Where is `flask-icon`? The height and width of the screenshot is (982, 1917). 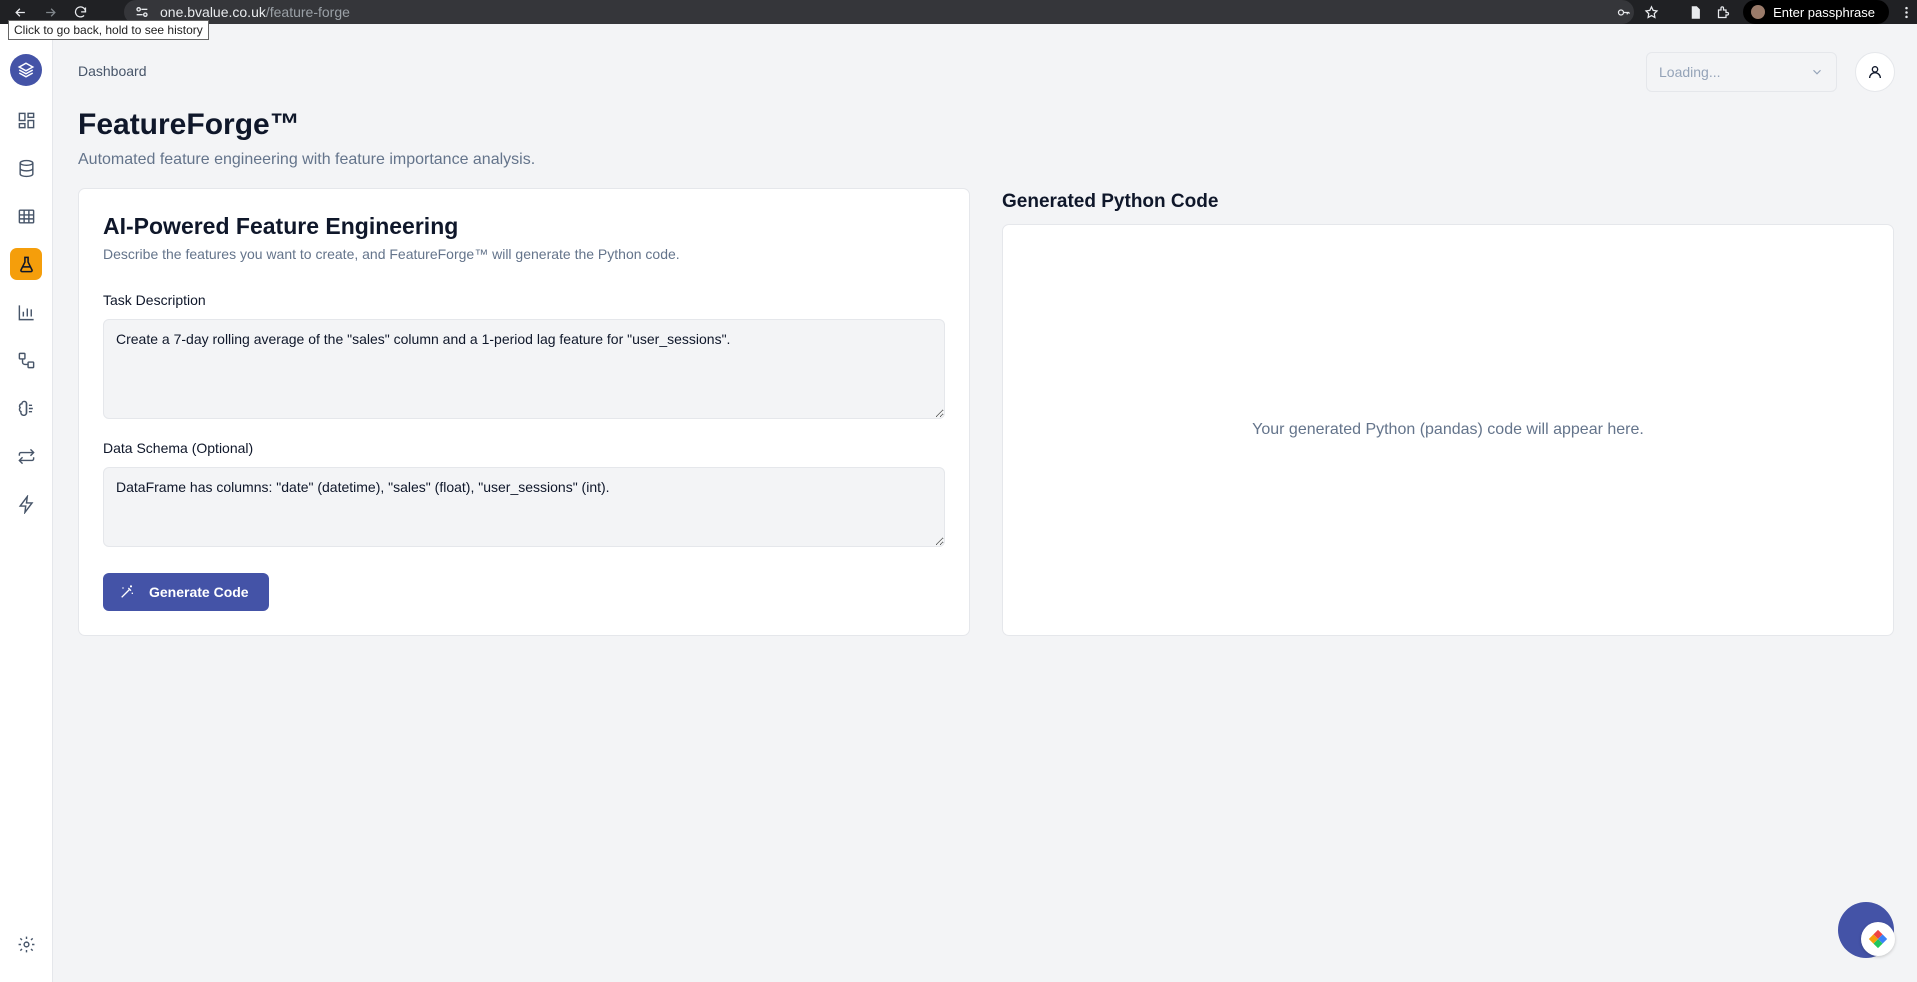 flask-icon is located at coordinates (26, 264).